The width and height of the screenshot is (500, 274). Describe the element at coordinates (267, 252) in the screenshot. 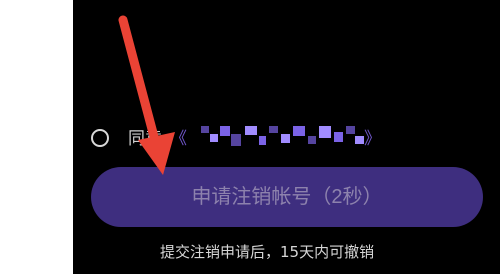

I see `cancellation-notice: 提交注销申请后，15天内可撤销` at that location.